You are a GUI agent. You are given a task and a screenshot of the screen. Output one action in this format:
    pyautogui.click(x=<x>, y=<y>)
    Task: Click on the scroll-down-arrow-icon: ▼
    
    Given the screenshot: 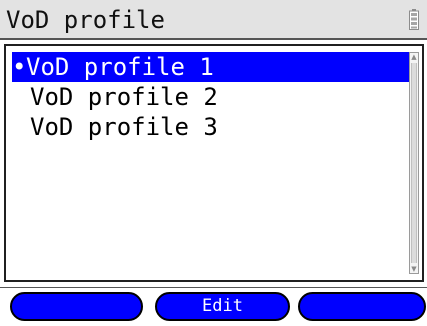 What is the action you would take?
    pyautogui.click(x=414, y=269)
    